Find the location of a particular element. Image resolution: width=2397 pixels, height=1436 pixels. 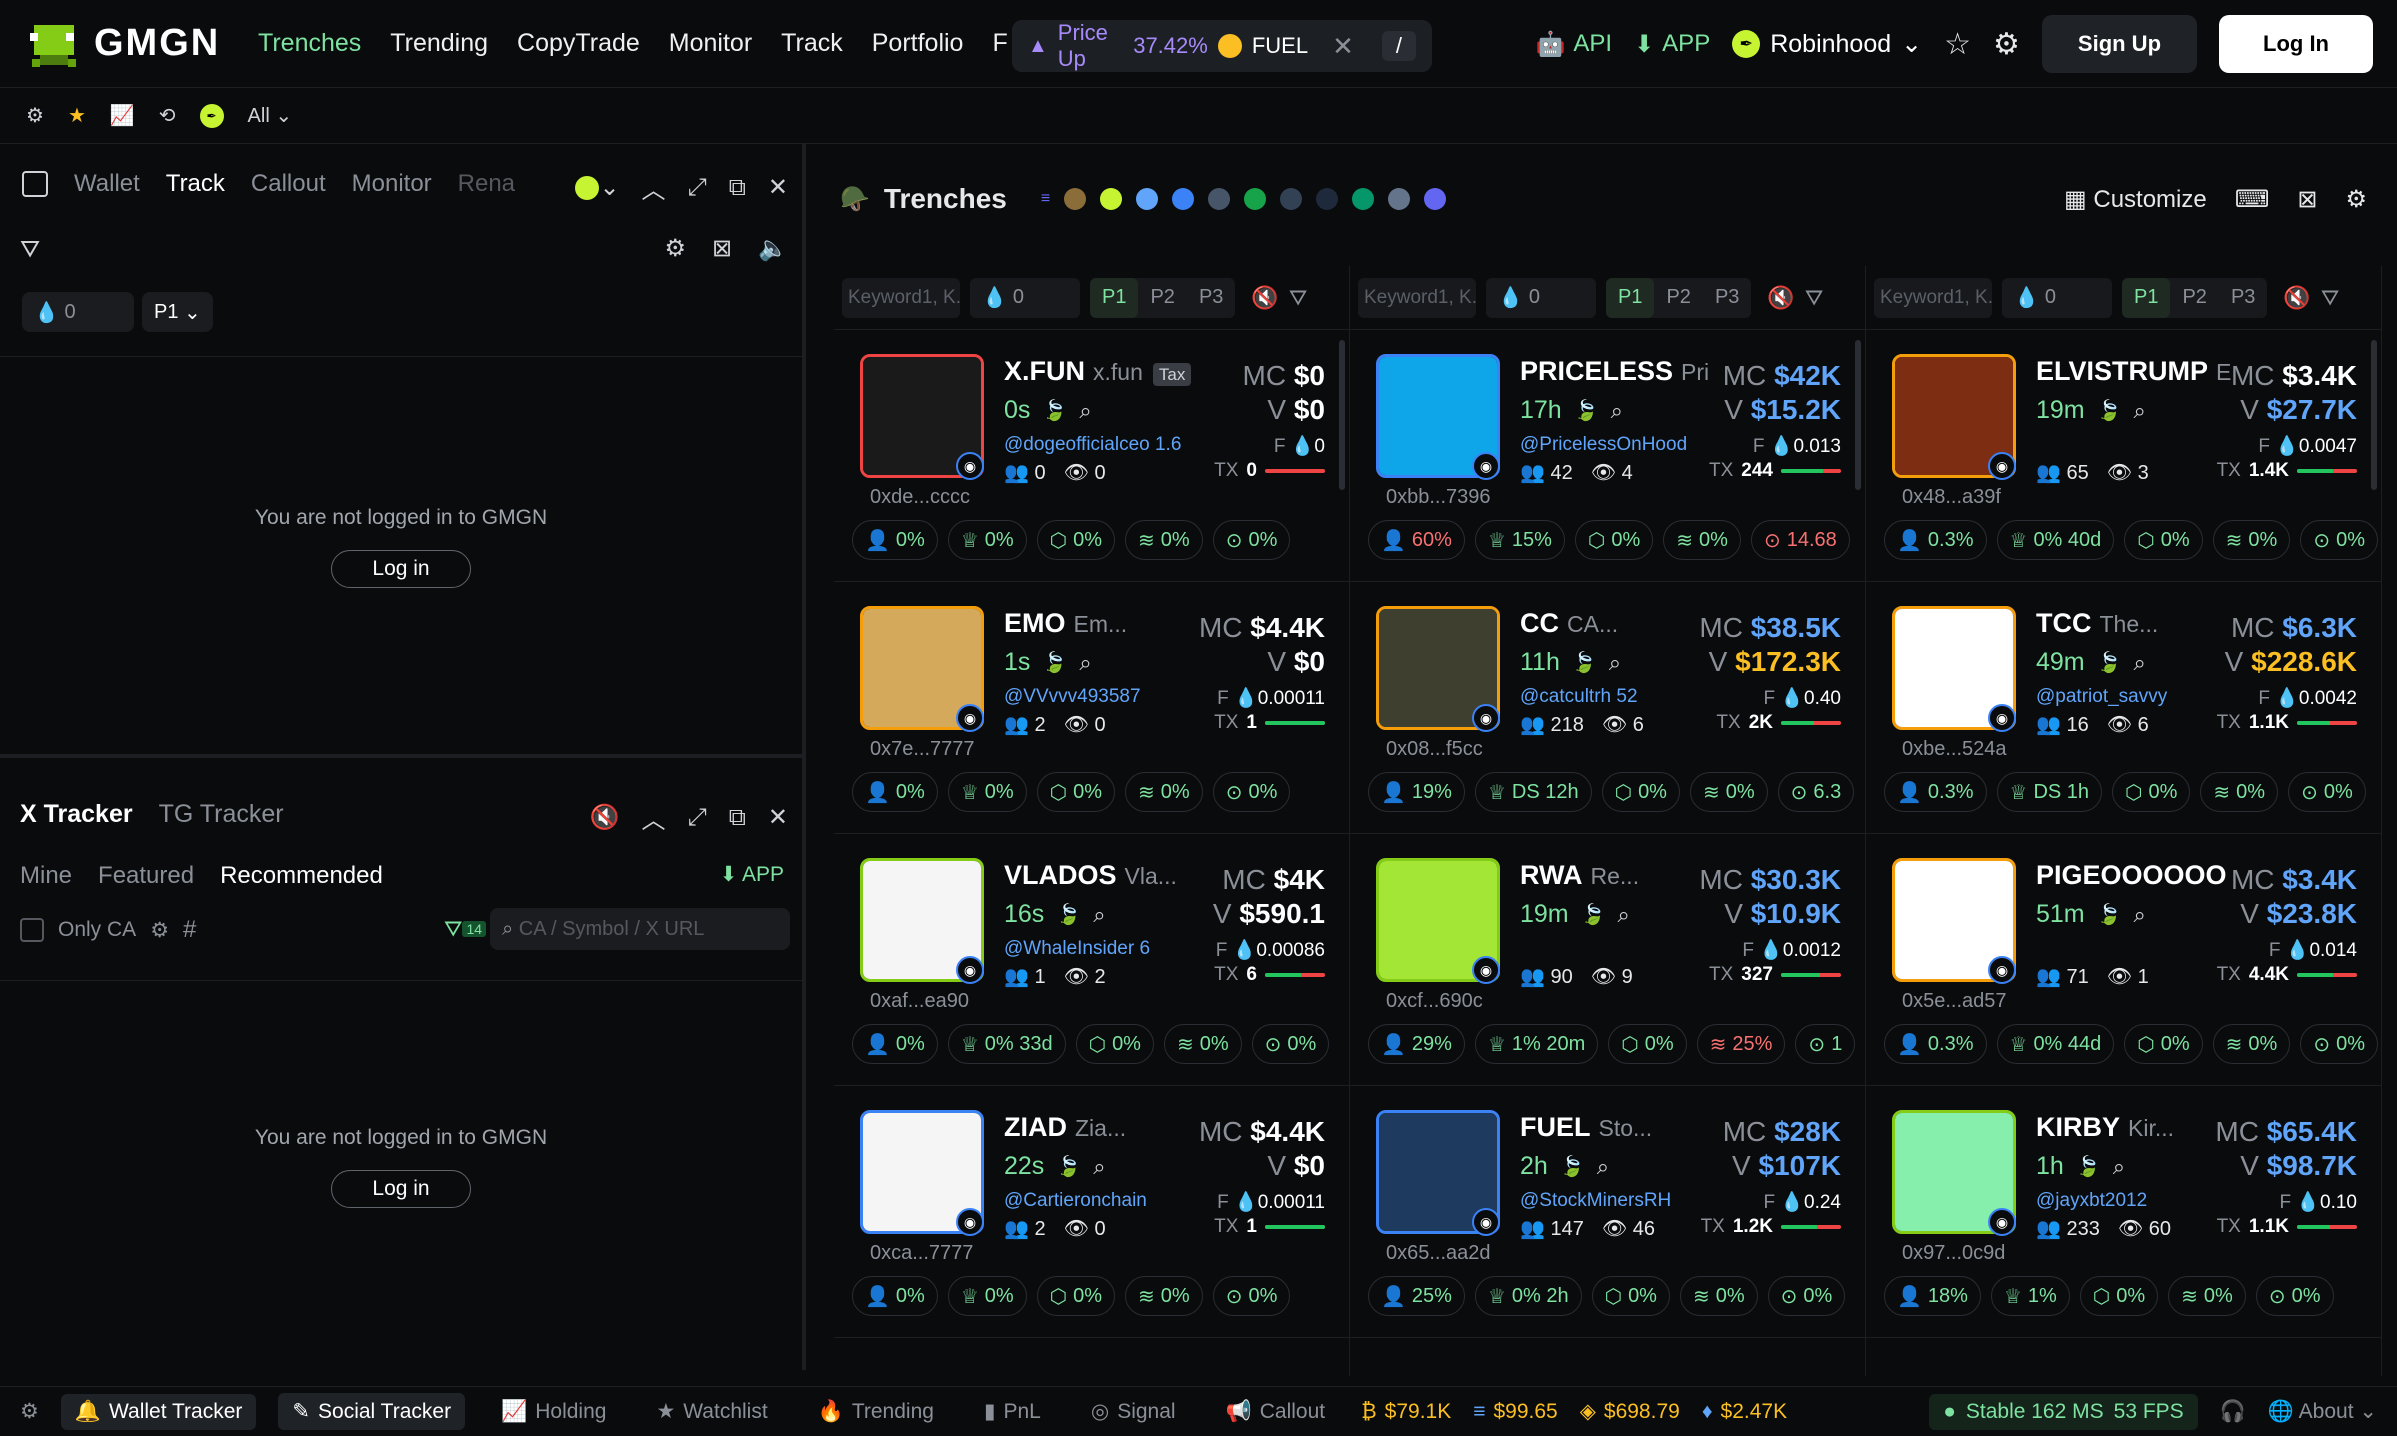

customize-button: ▦ Customize is located at coordinates (2135, 199).